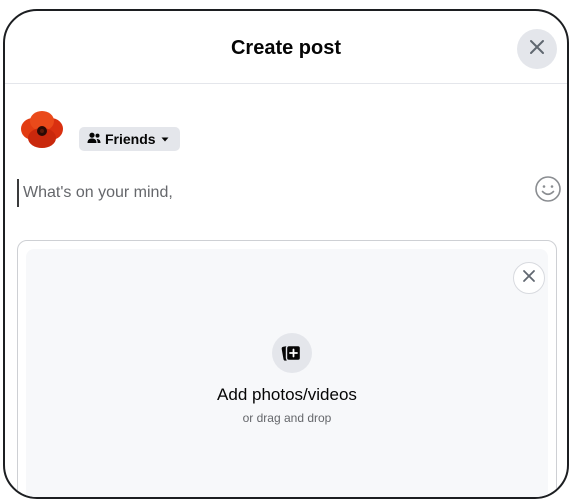  I want to click on poppy-flower-avatar, so click(42, 132).